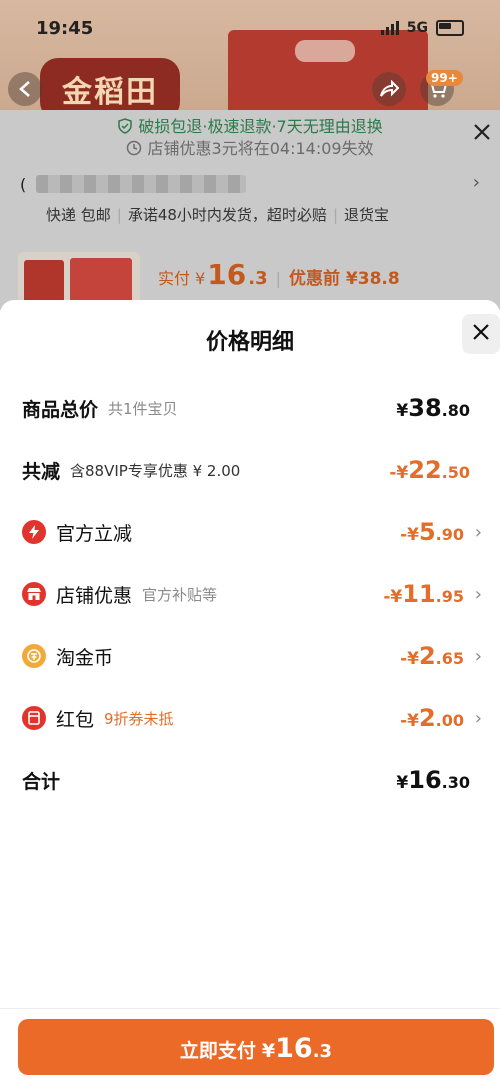  What do you see at coordinates (141, 184) in the screenshot?
I see `address-blurred` at bounding box center [141, 184].